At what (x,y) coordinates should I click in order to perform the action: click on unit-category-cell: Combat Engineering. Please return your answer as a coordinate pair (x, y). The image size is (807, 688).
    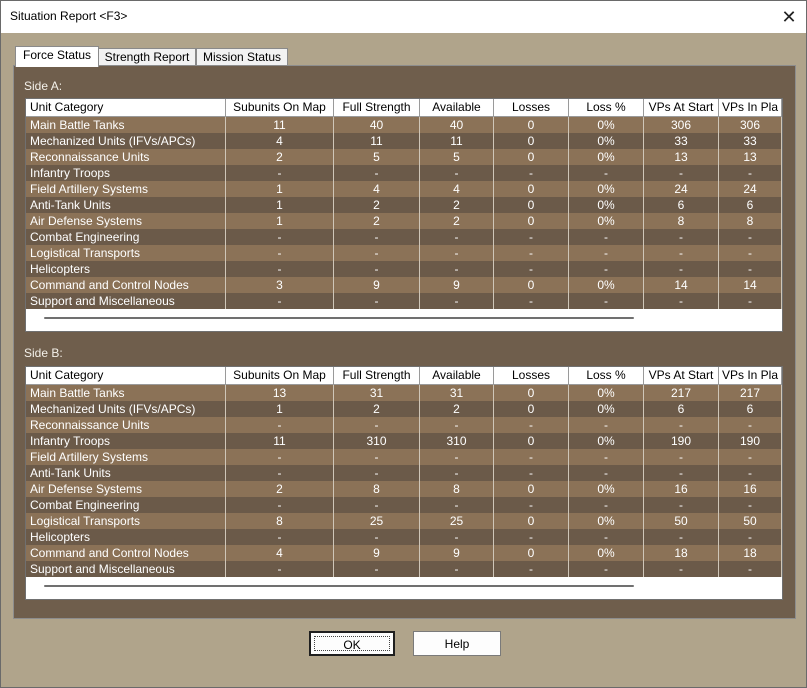
    Looking at the image, I should click on (126, 505).